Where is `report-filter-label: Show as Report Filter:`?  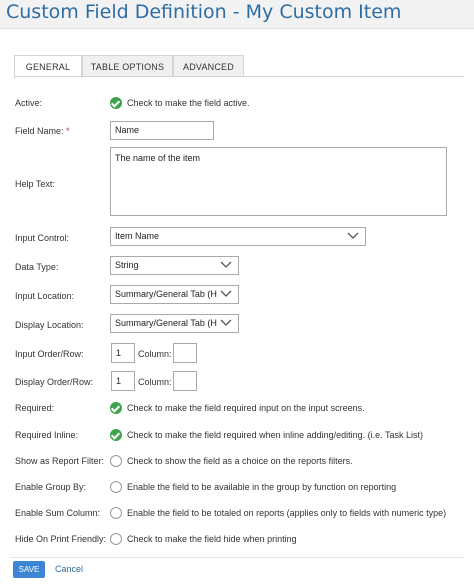 report-filter-label: Show as Report Filter: is located at coordinates (60, 461).